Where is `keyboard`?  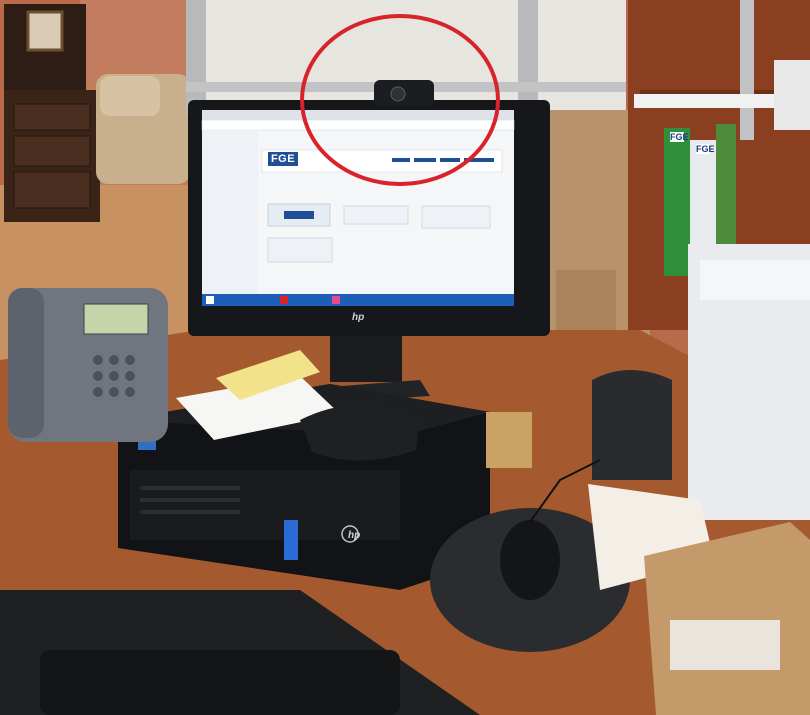 keyboard is located at coordinates (220, 682).